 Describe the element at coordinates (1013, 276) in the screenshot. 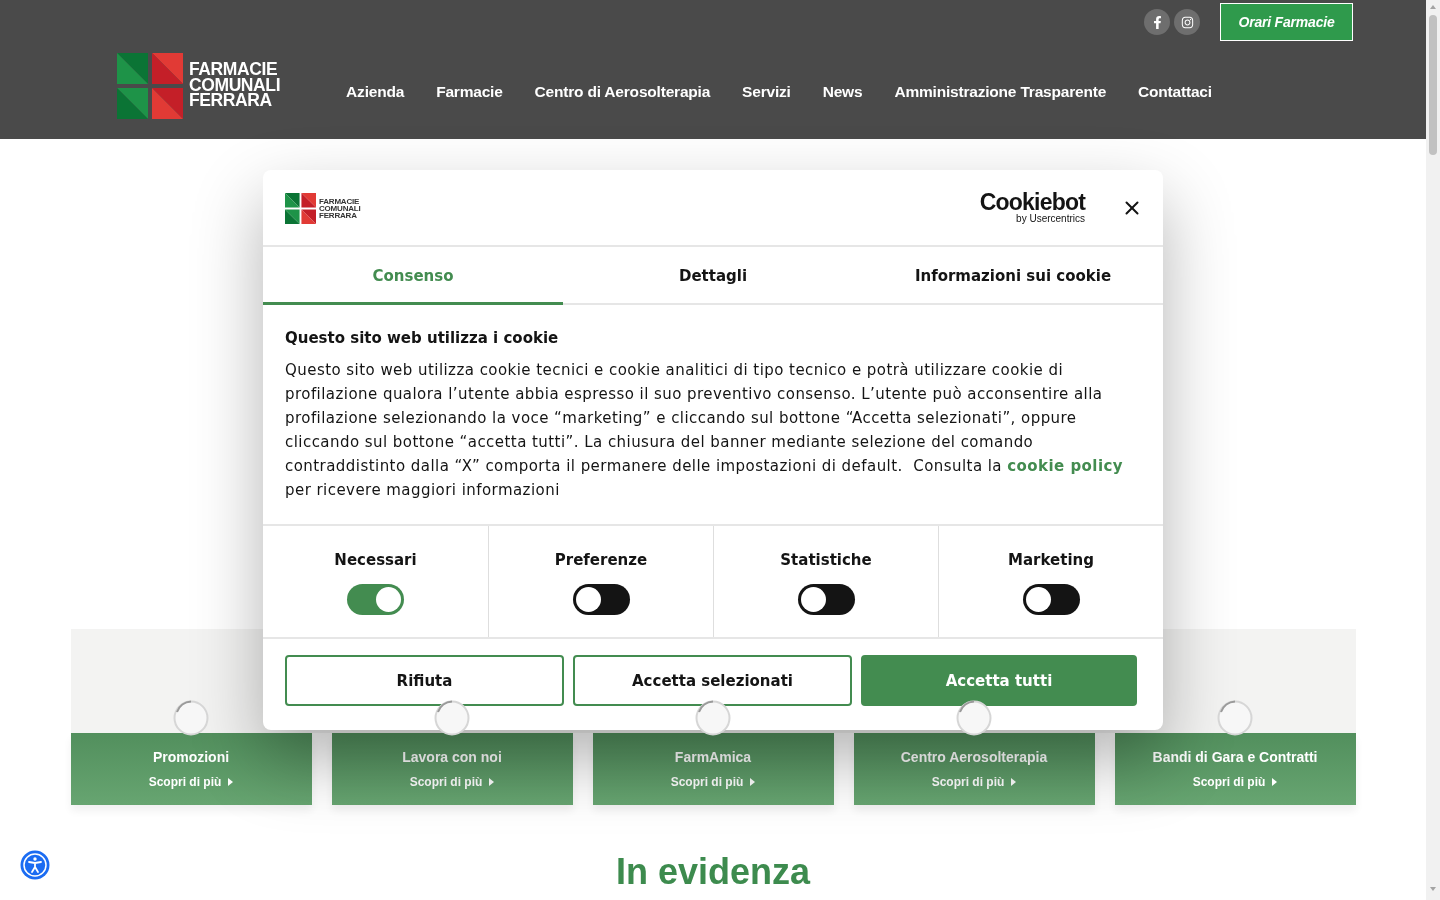

I see `tab: Informazioni sui cookie` at that location.